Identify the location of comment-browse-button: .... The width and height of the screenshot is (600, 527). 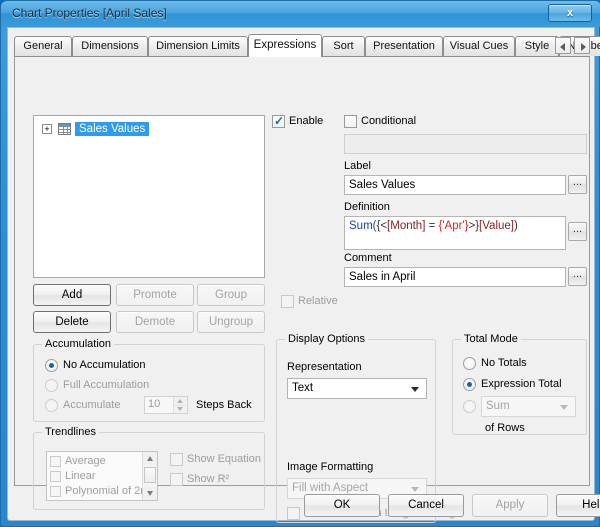
(577, 276).